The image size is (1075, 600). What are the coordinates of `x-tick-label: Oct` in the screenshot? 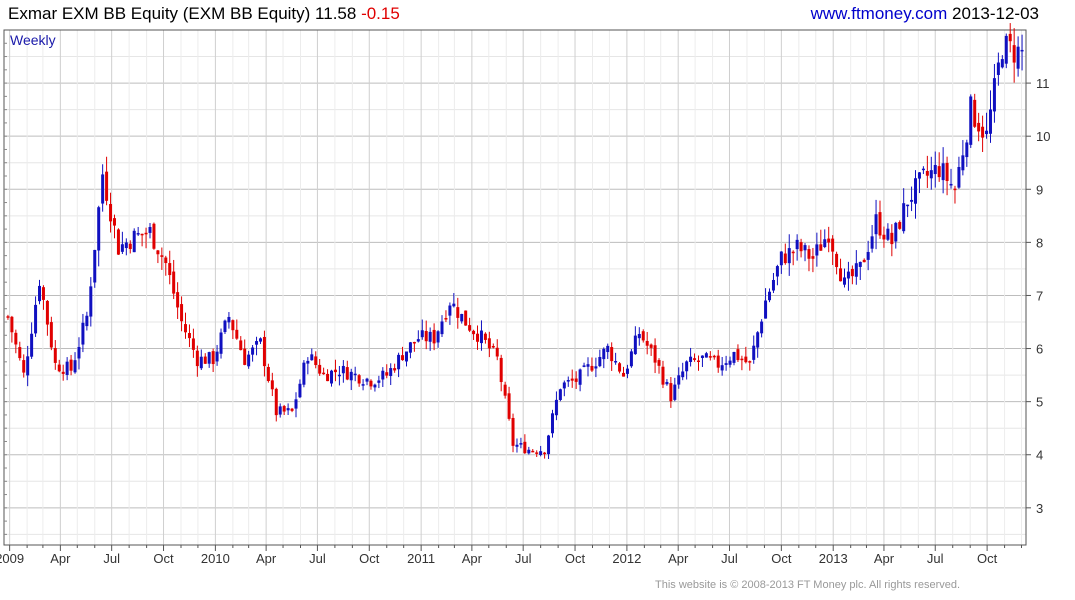 It's located at (575, 558).